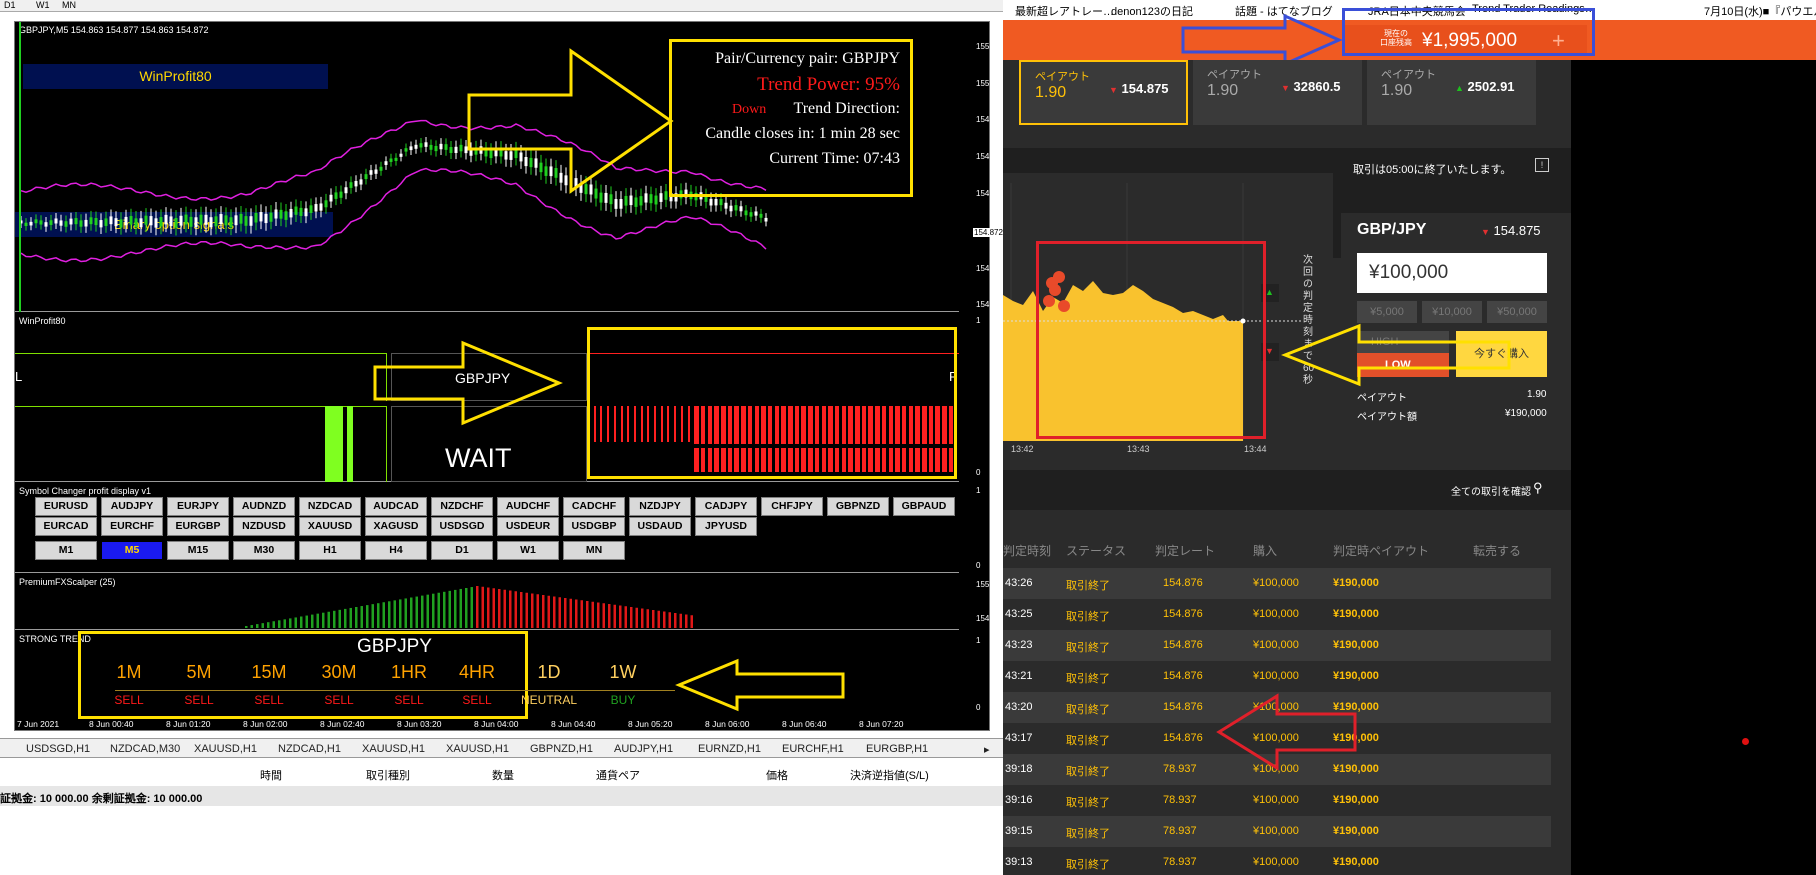  Describe the element at coordinates (1183, 583) in the screenshot. I see `table-cell: 154.876` at that location.